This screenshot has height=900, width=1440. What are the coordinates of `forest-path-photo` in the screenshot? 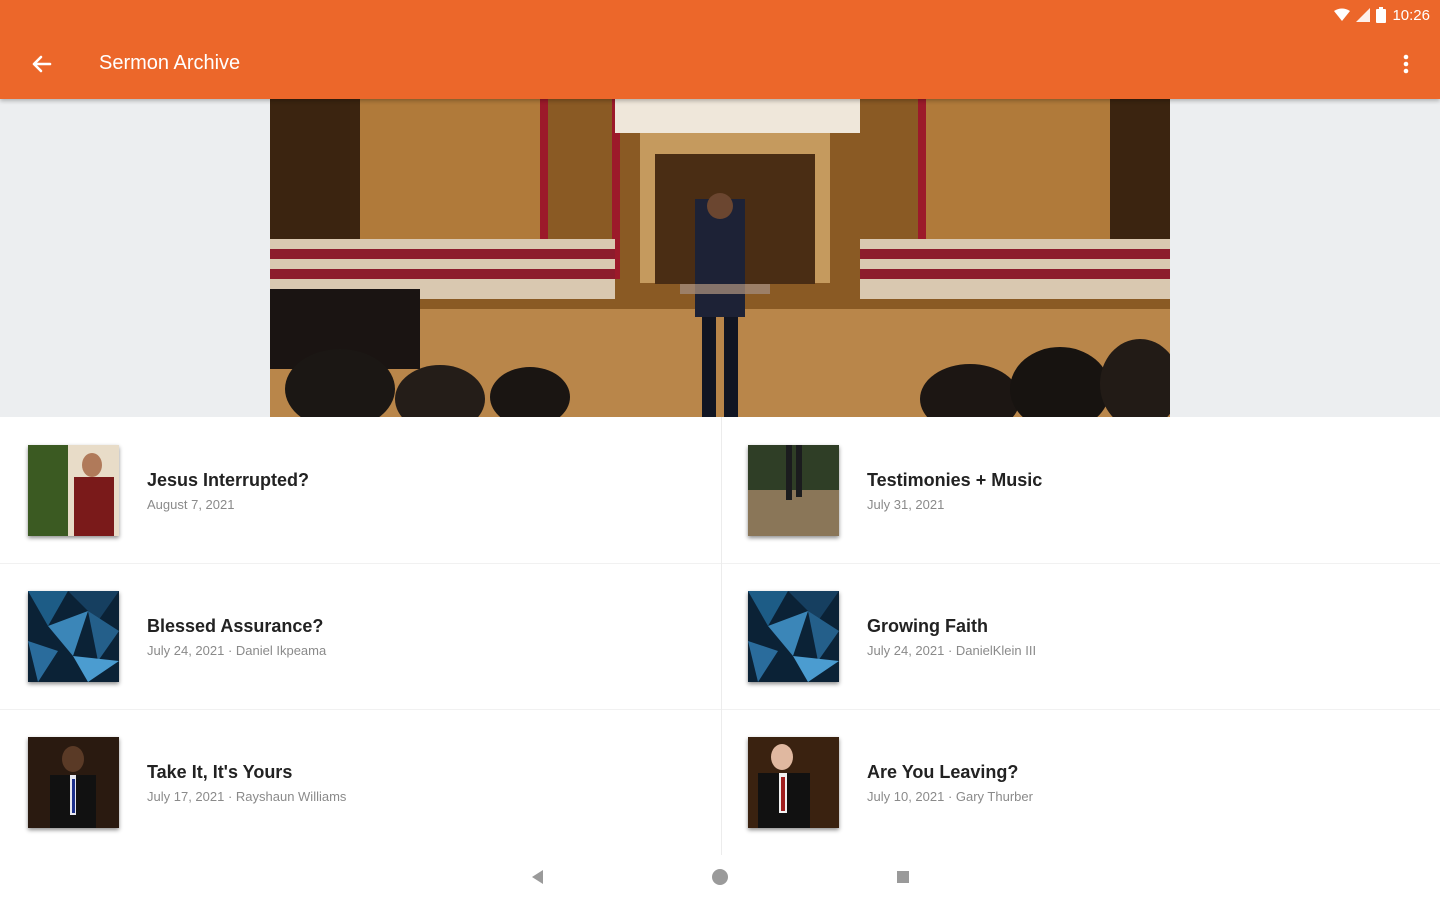 It's located at (793, 490).